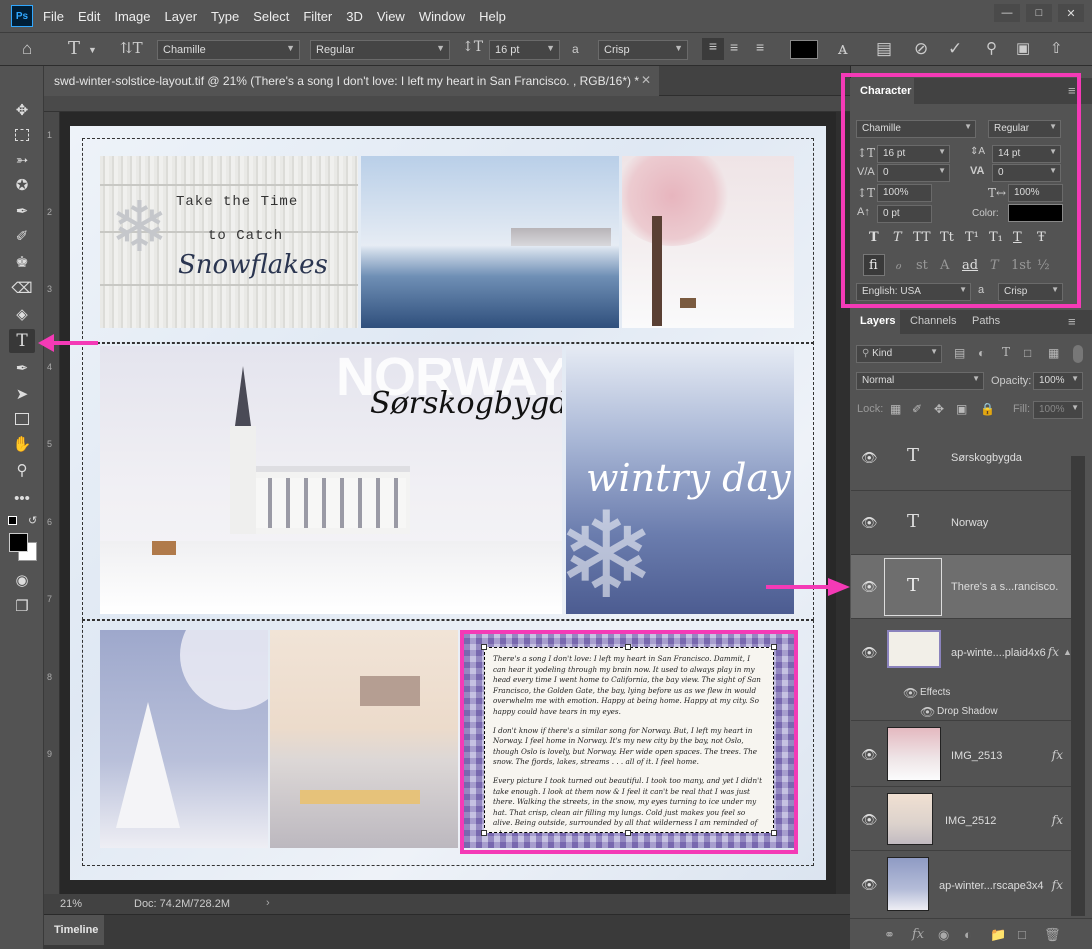 The height and width of the screenshot is (949, 1092). What do you see at coordinates (22, 288) in the screenshot?
I see `eraser-tool-icon: ⌫` at bounding box center [22, 288].